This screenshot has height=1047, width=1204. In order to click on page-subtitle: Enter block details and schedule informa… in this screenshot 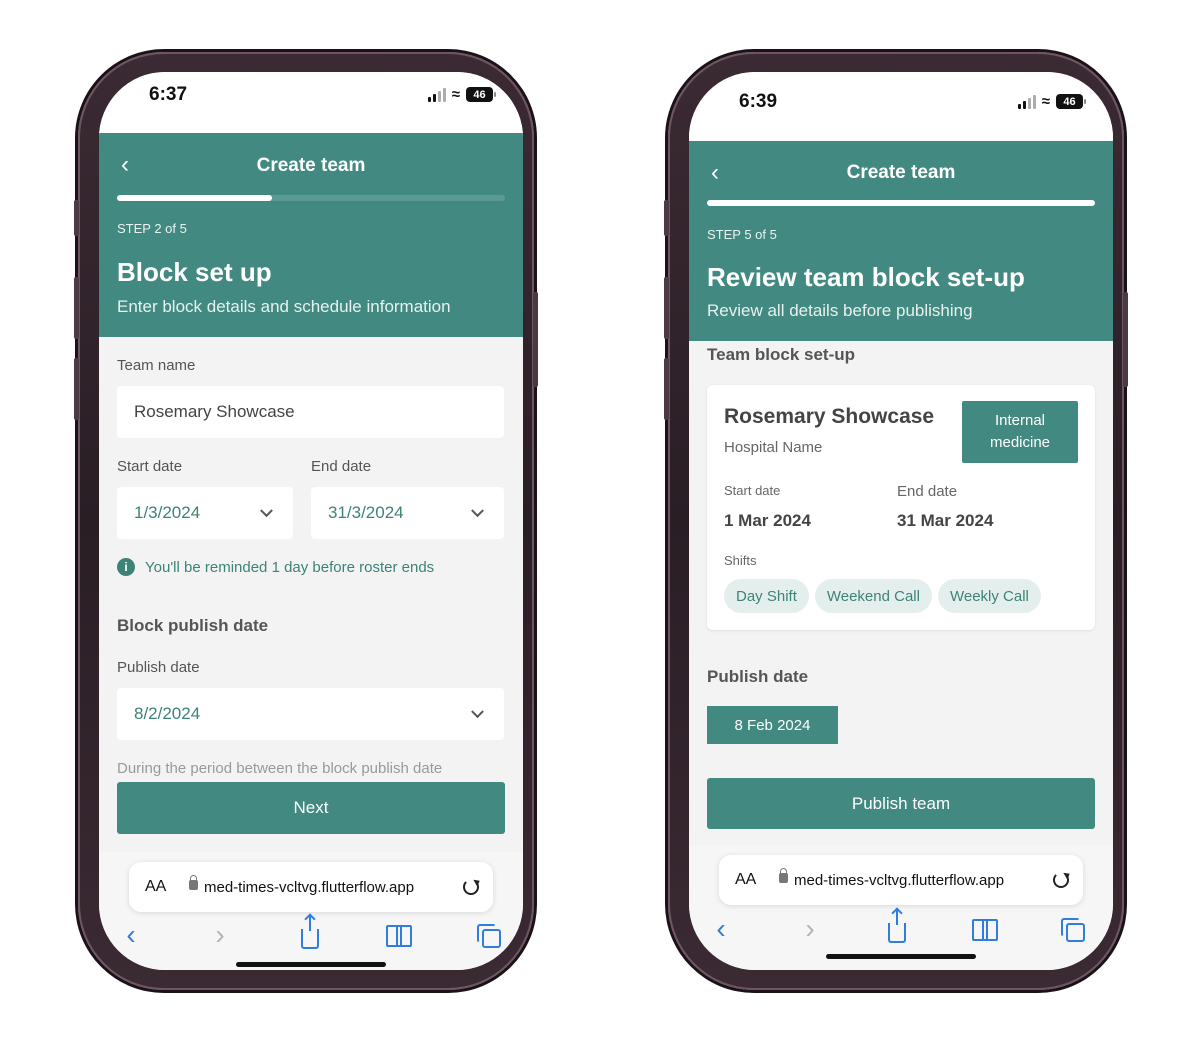, I will do `click(284, 306)`.